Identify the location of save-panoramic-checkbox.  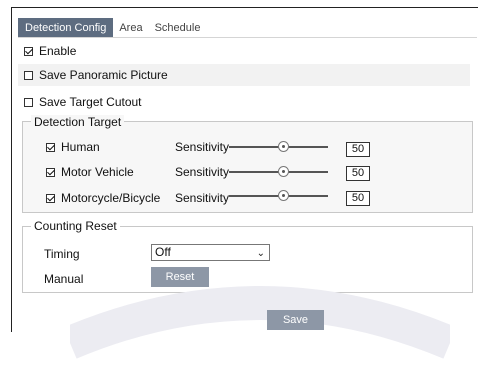
(28, 75).